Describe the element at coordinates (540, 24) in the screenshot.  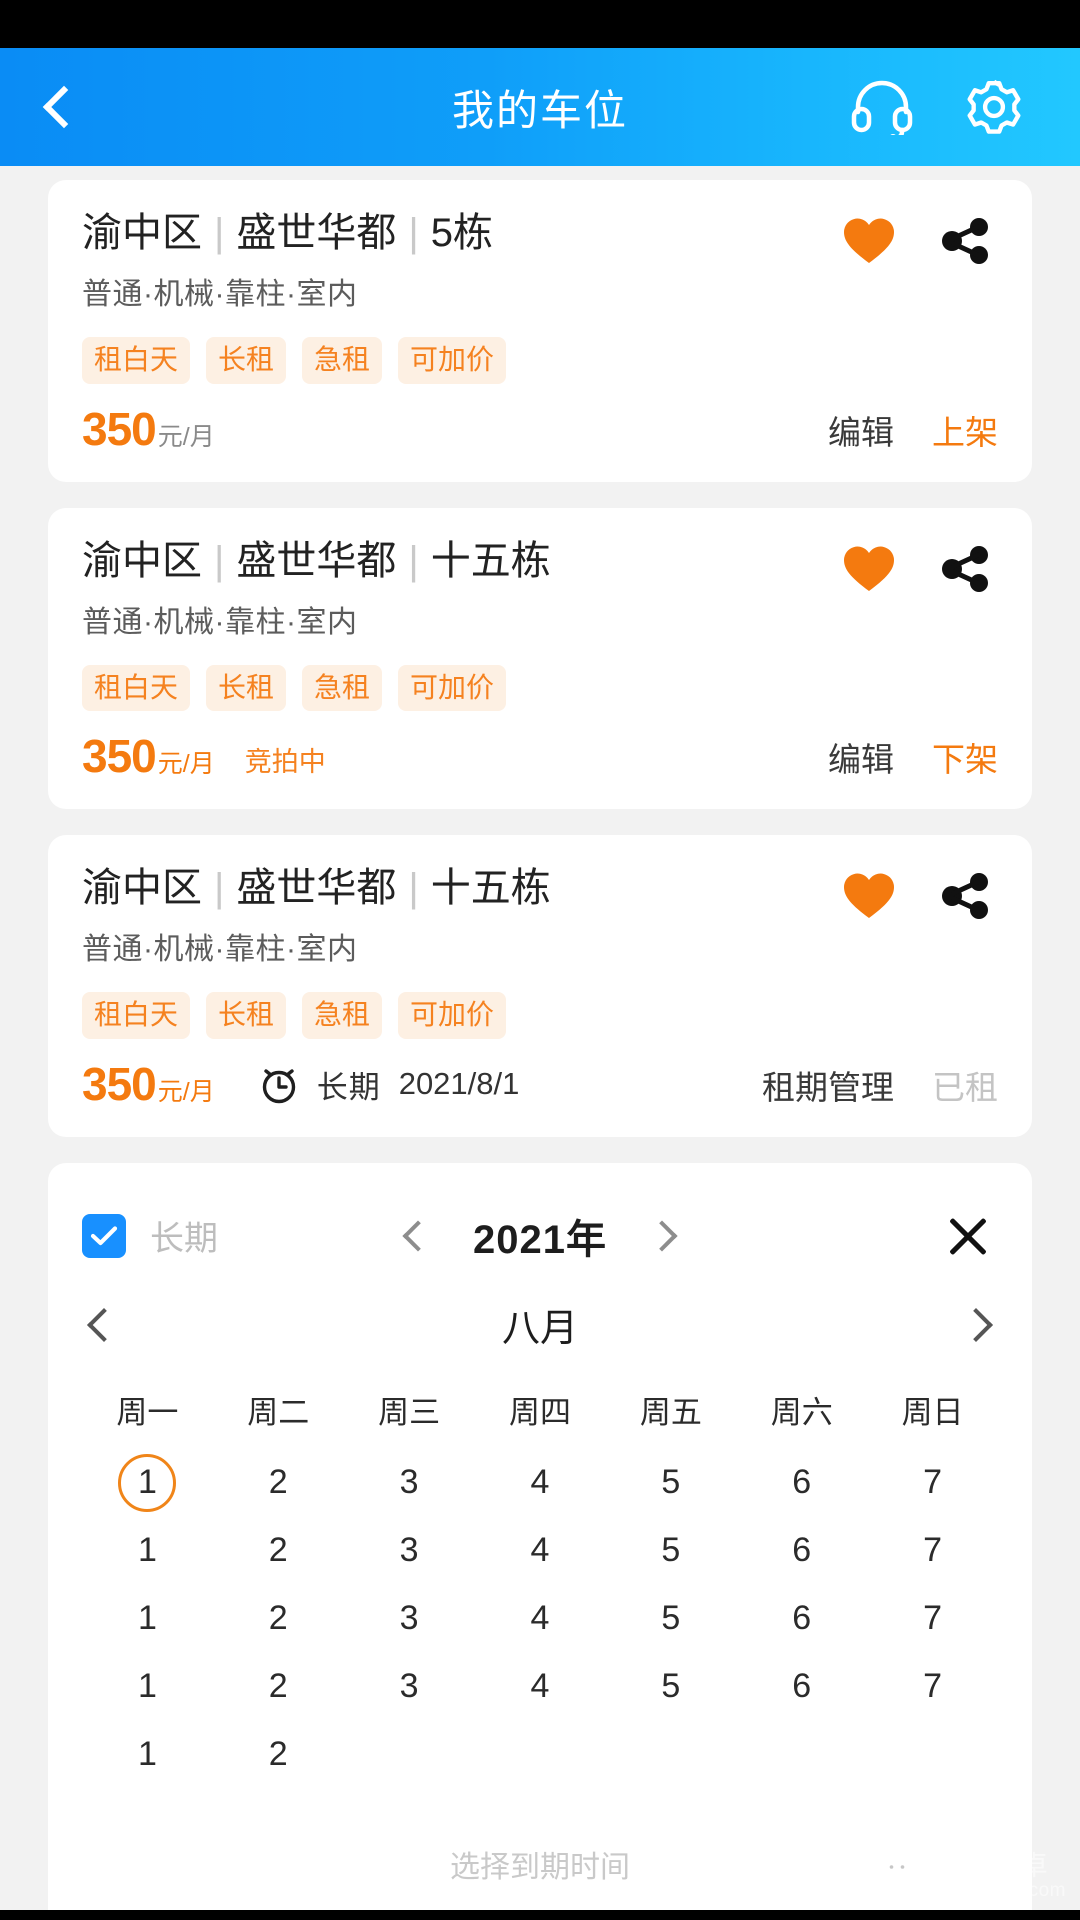
I see `status-bar` at that location.